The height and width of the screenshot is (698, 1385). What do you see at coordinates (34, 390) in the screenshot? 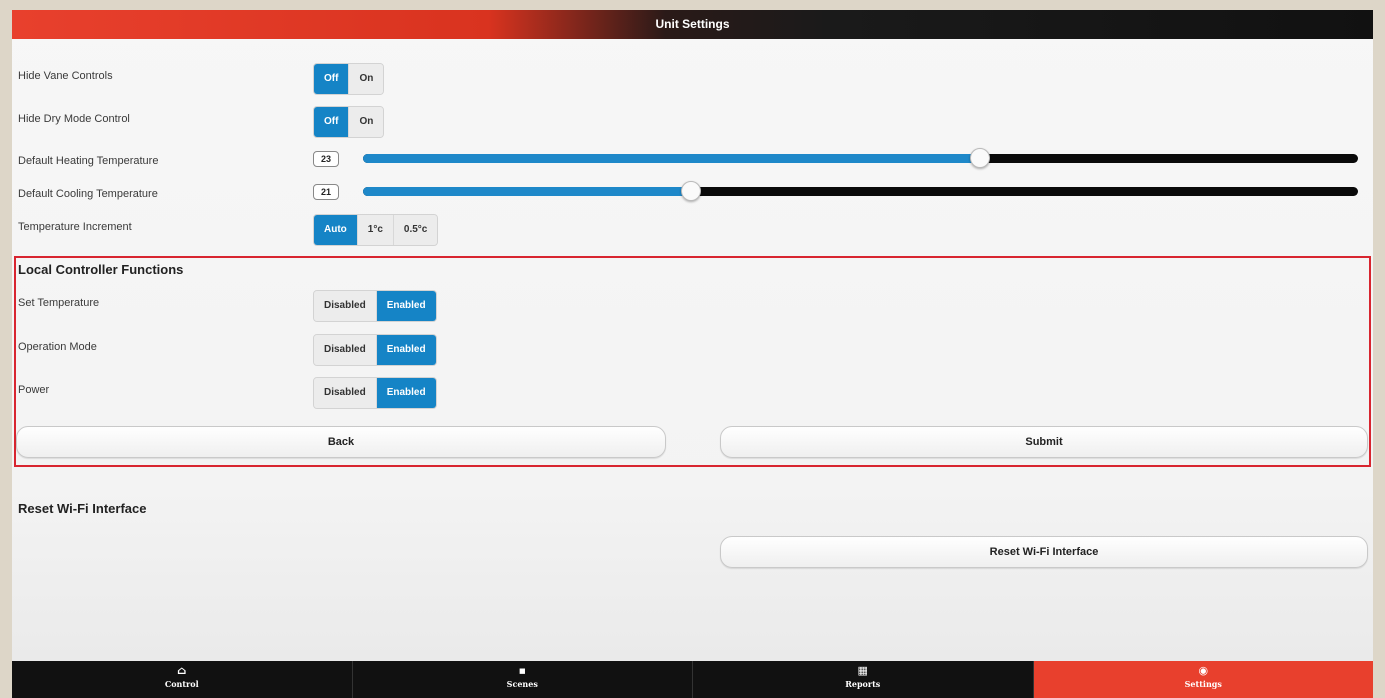
I see `power-label: Power` at bounding box center [34, 390].